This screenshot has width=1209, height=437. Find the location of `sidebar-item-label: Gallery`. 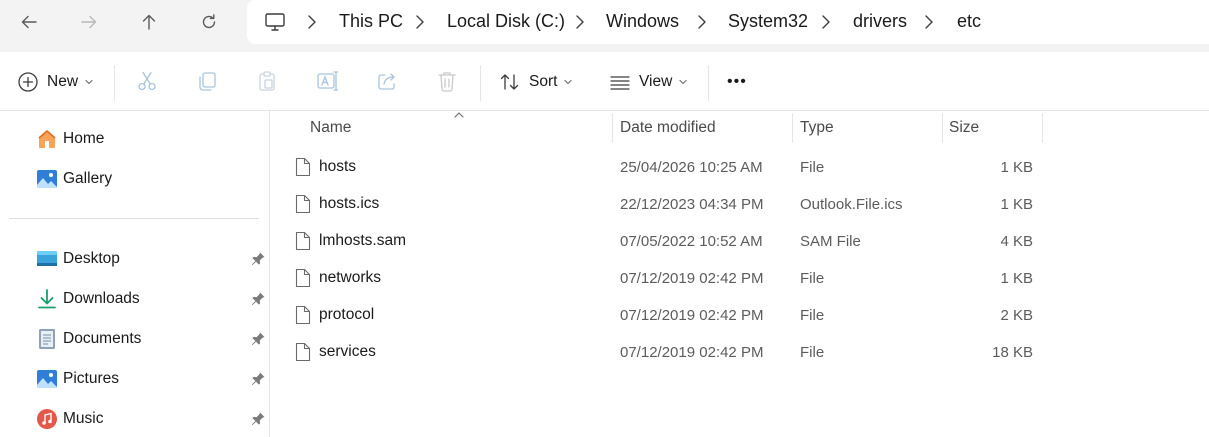

sidebar-item-label: Gallery is located at coordinates (88, 178).